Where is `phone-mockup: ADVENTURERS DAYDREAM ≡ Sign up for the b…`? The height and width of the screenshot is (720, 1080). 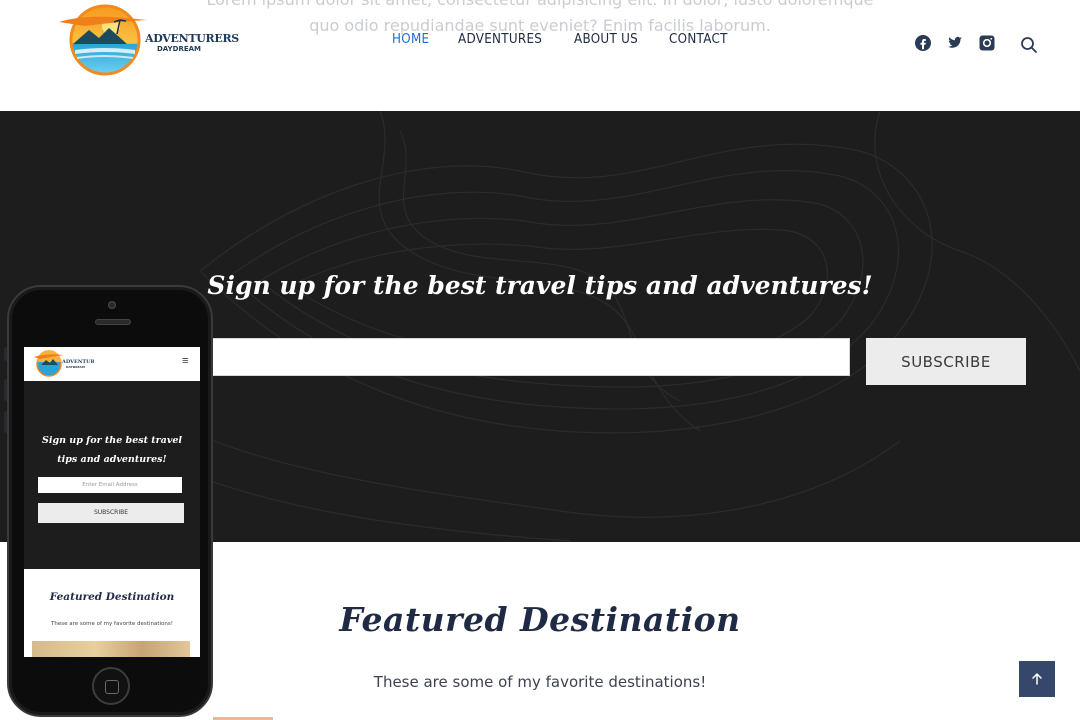 phone-mockup: ADVENTURERS DAYDREAM ≡ Sign up for the b… is located at coordinates (108, 501).